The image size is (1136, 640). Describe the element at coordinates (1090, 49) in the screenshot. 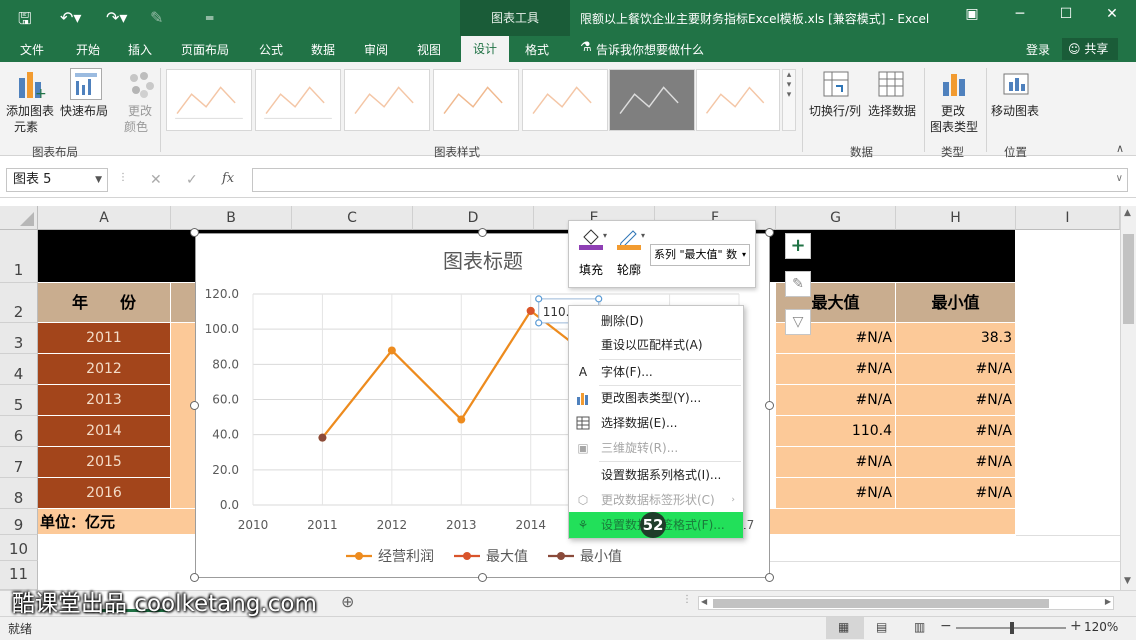

I see `share-button: ☺ 共享` at that location.